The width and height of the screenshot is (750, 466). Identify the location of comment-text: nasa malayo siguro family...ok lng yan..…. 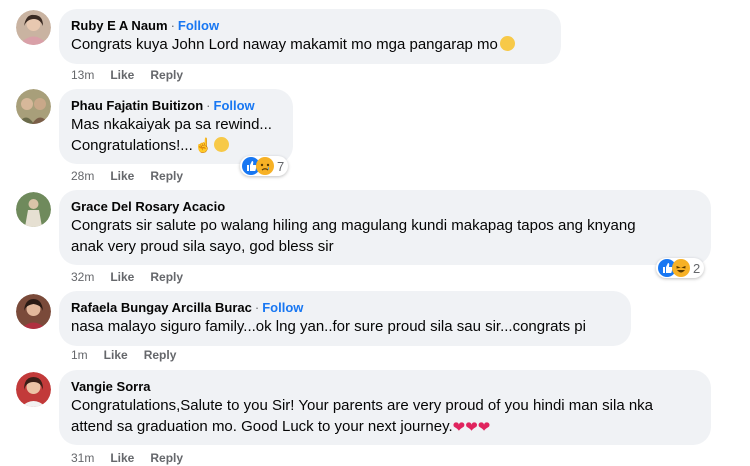
(345, 326).